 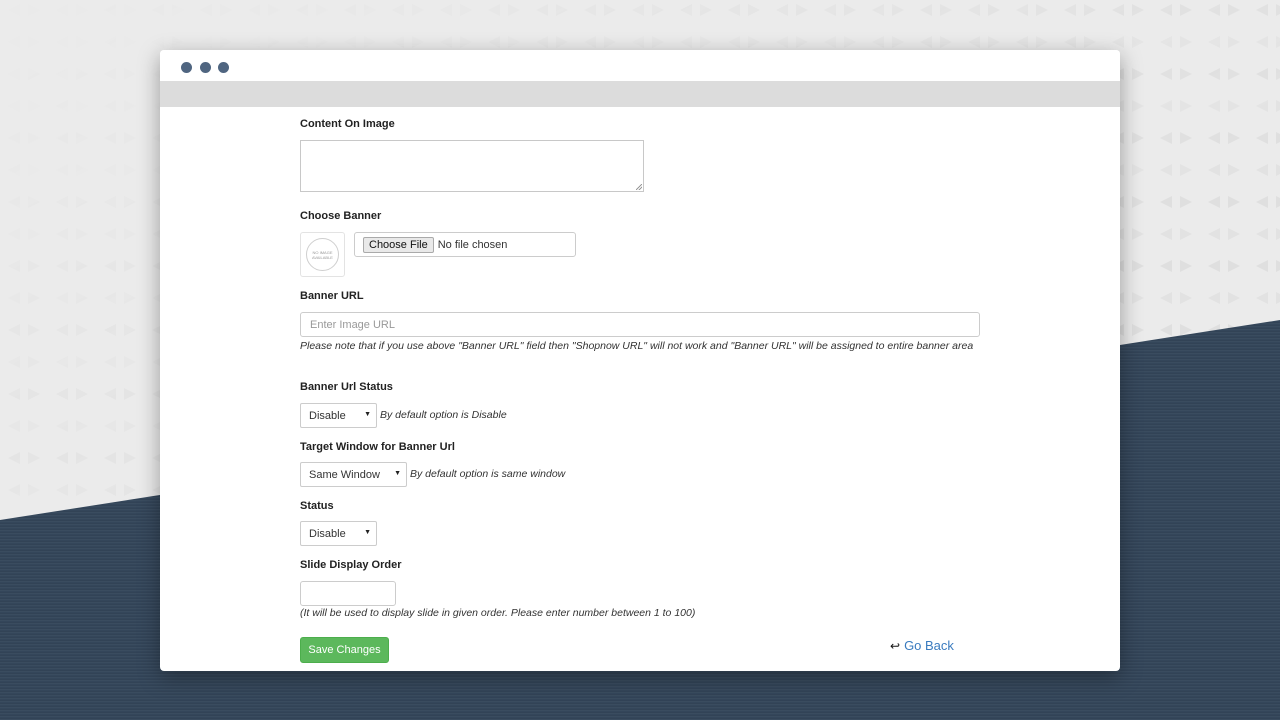 I want to click on banner-url-status-note: By default option is Disable, so click(x=443, y=415).